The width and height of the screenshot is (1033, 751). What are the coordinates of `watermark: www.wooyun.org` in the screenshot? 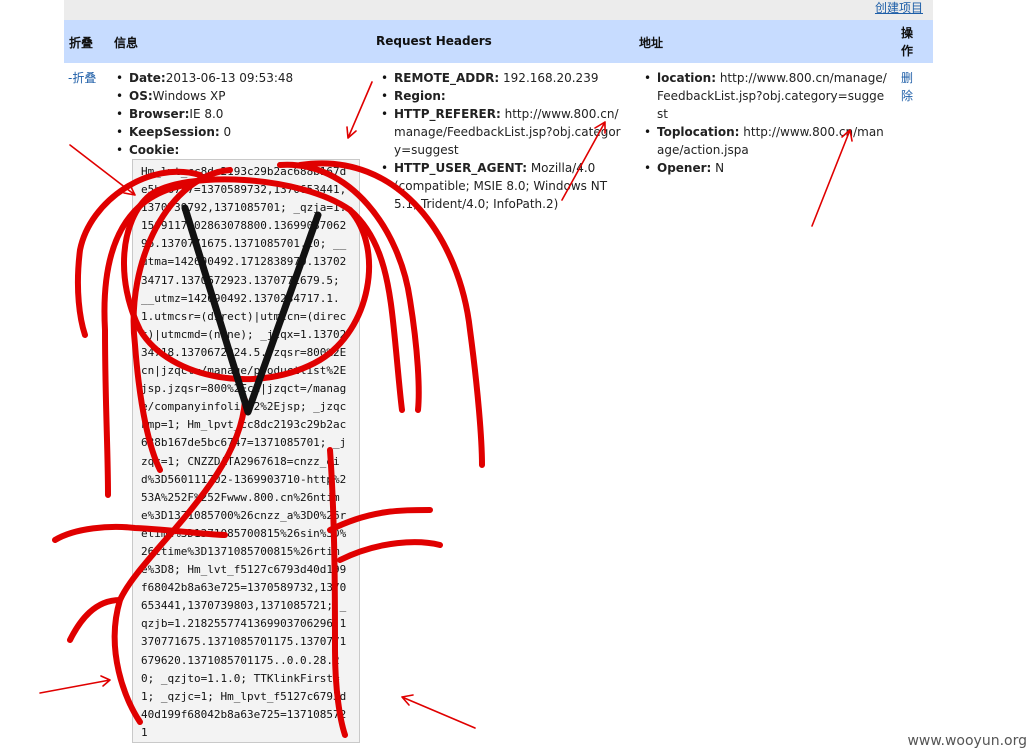 It's located at (967, 741).